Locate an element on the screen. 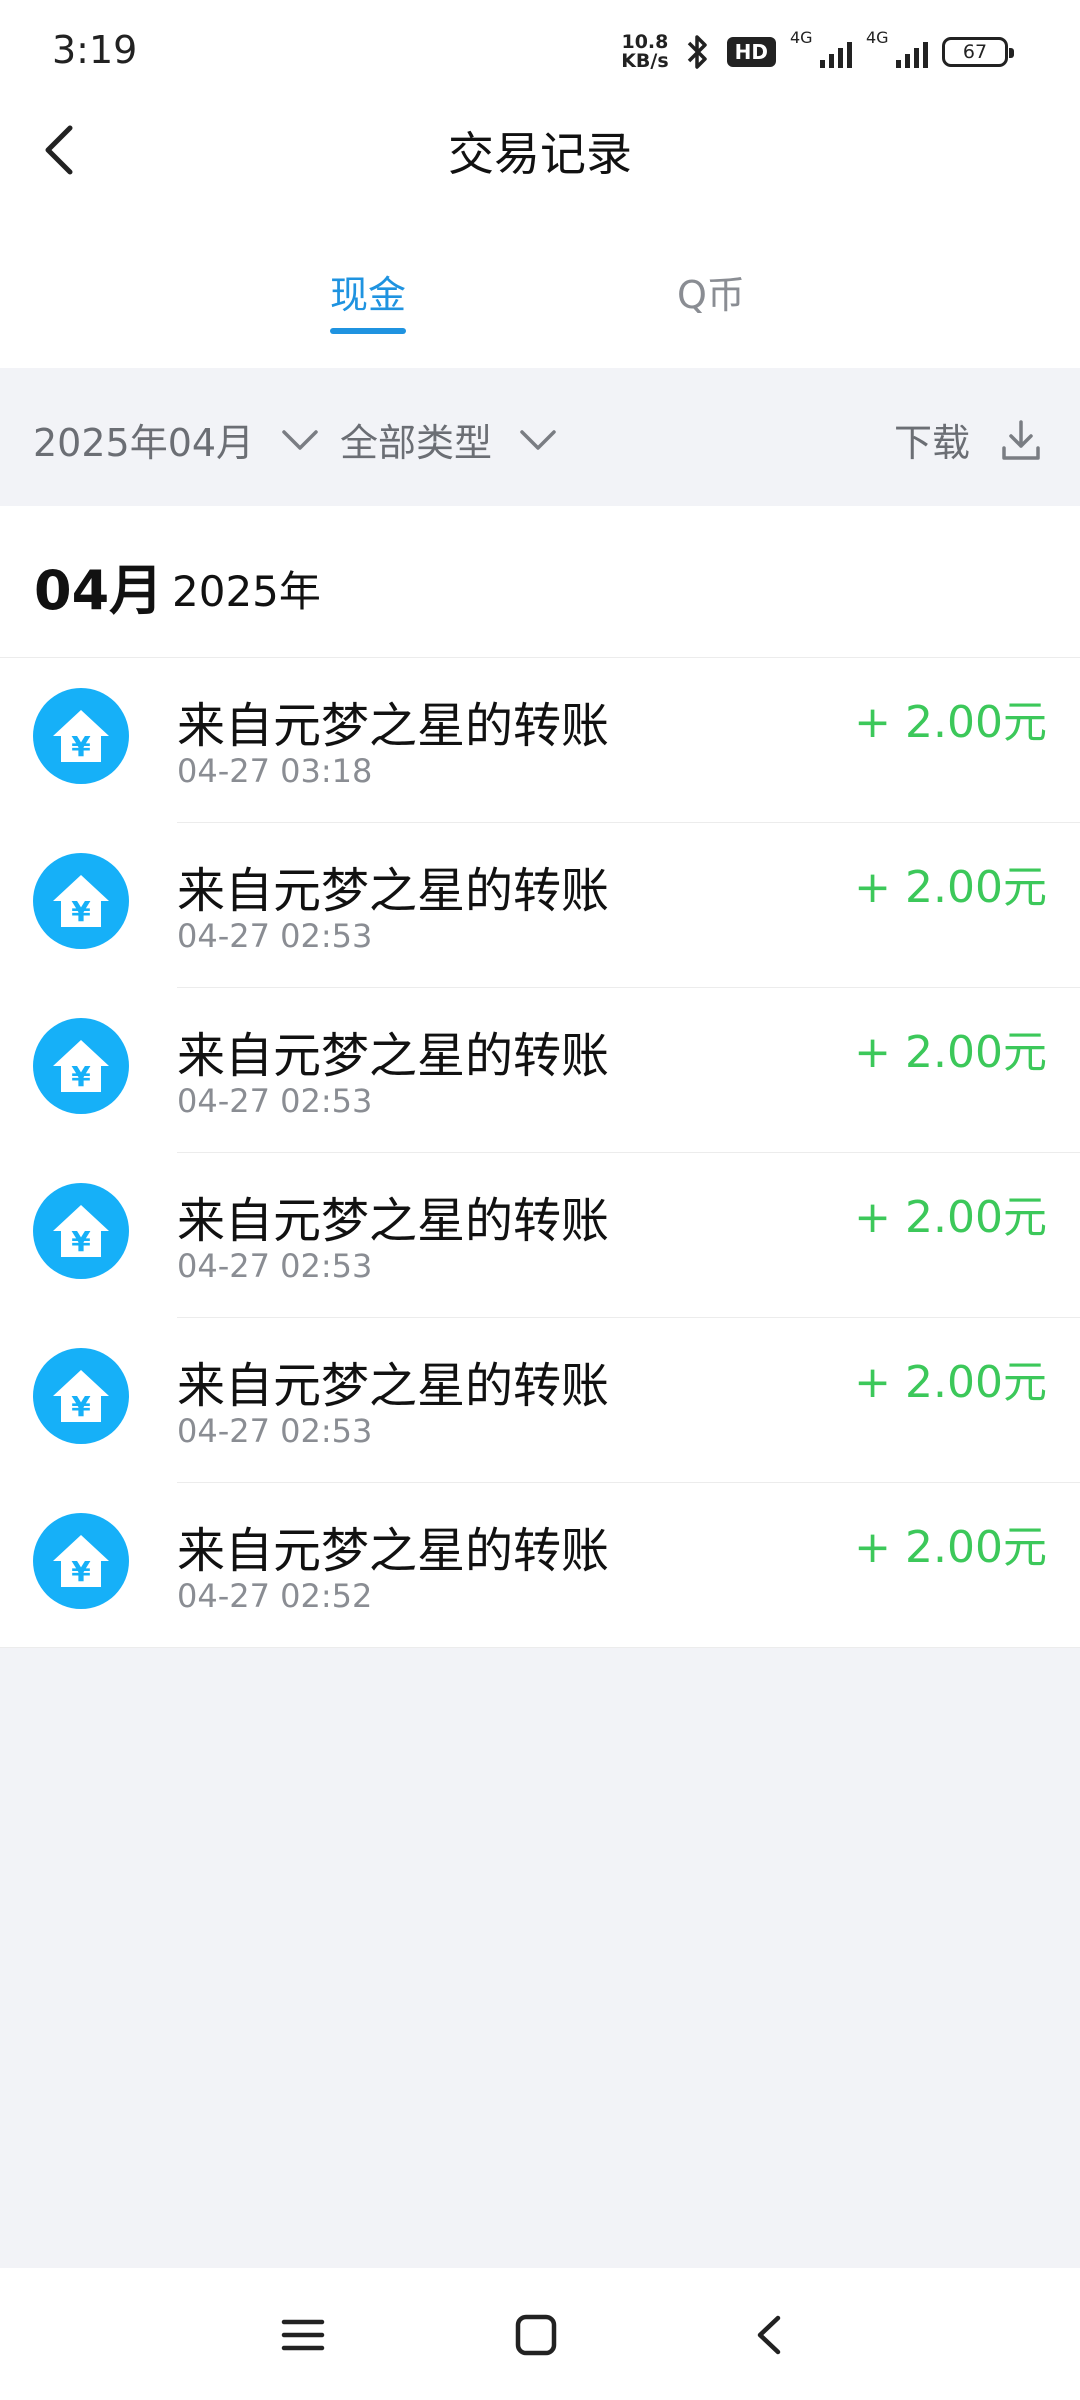  month-filter-dropdown: 2025年04月 is located at coordinates (176, 439).